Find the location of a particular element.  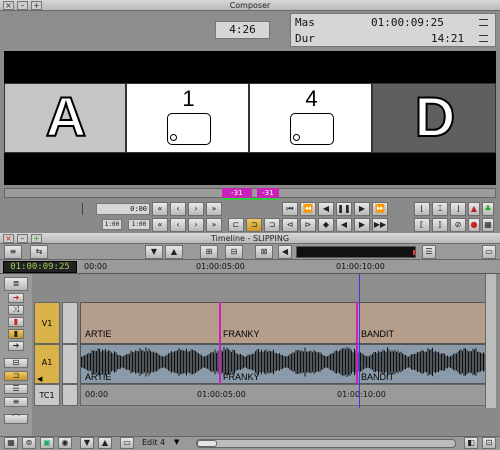

track-header-a1: A1 ◀ is located at coordinates (47, 364).